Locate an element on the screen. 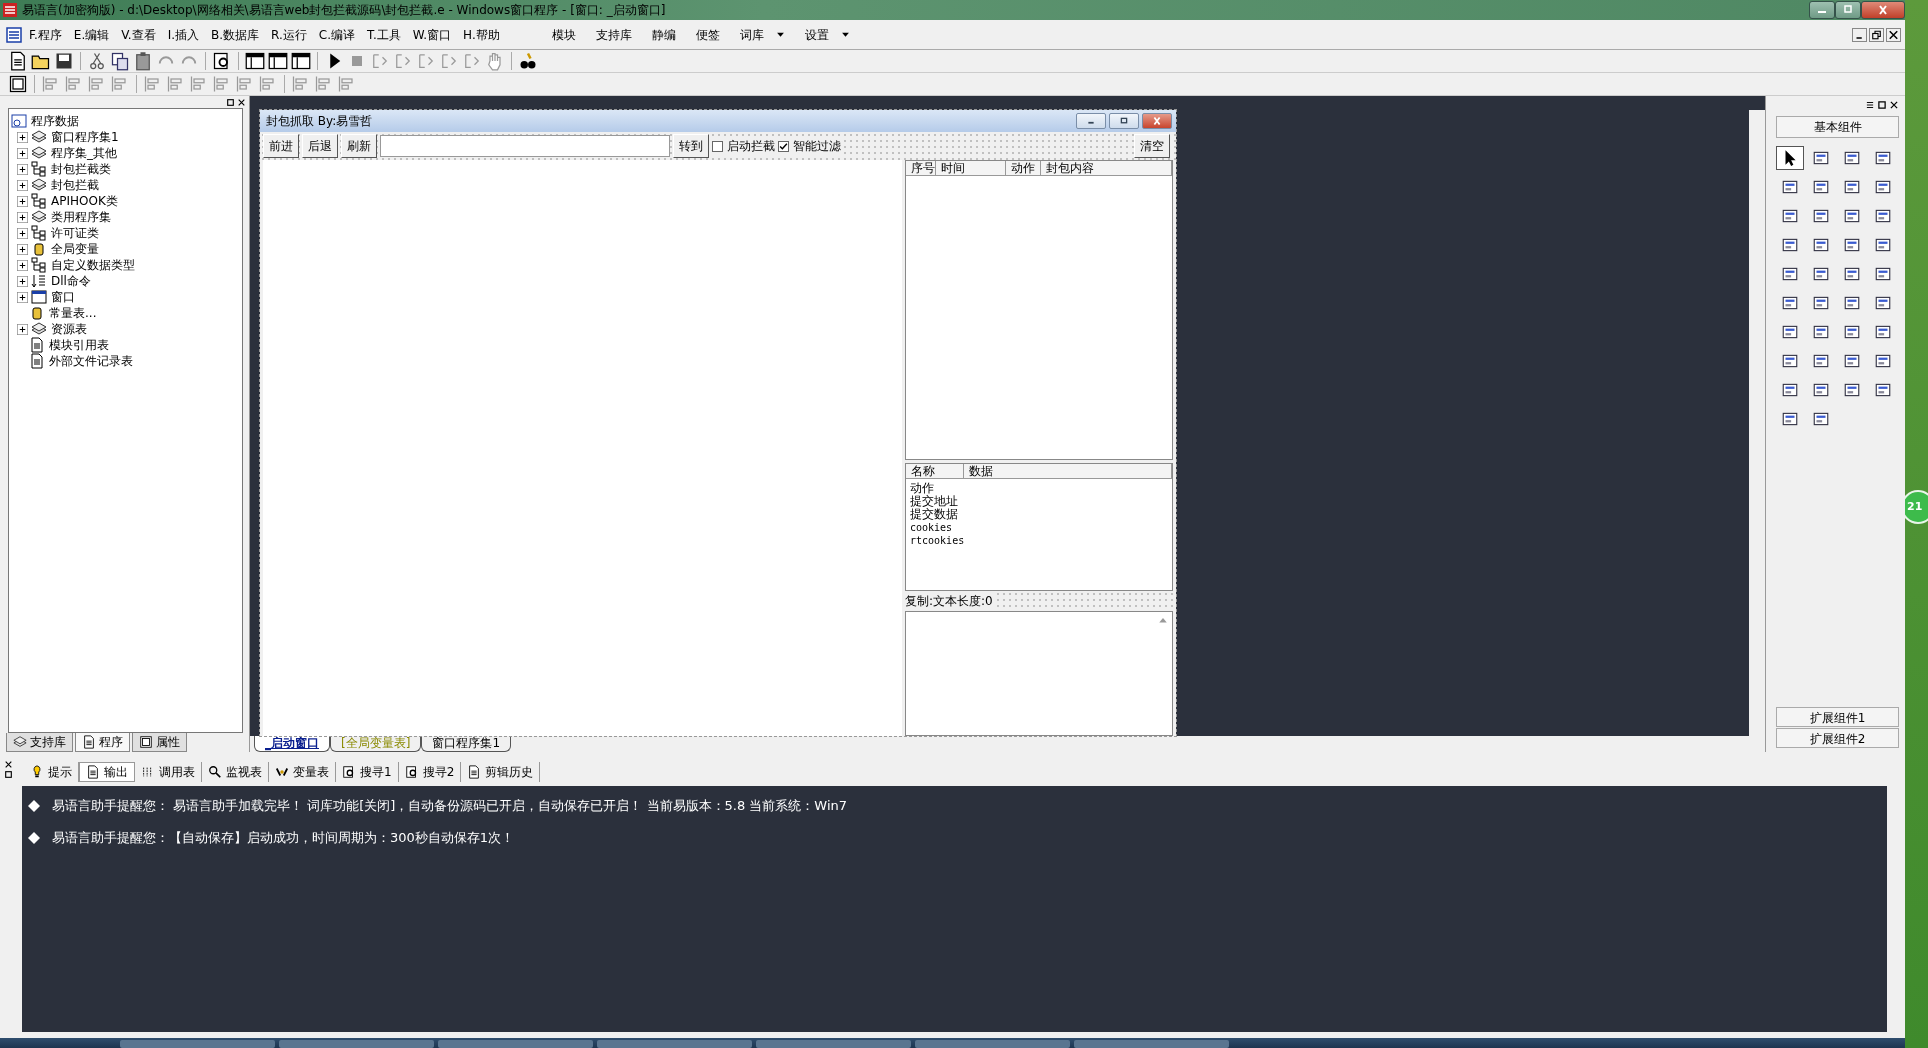 The height and width of the screenshot is (1048, 1928). tree-item: 自定义数据类型 is located at coordinates (93, 265).